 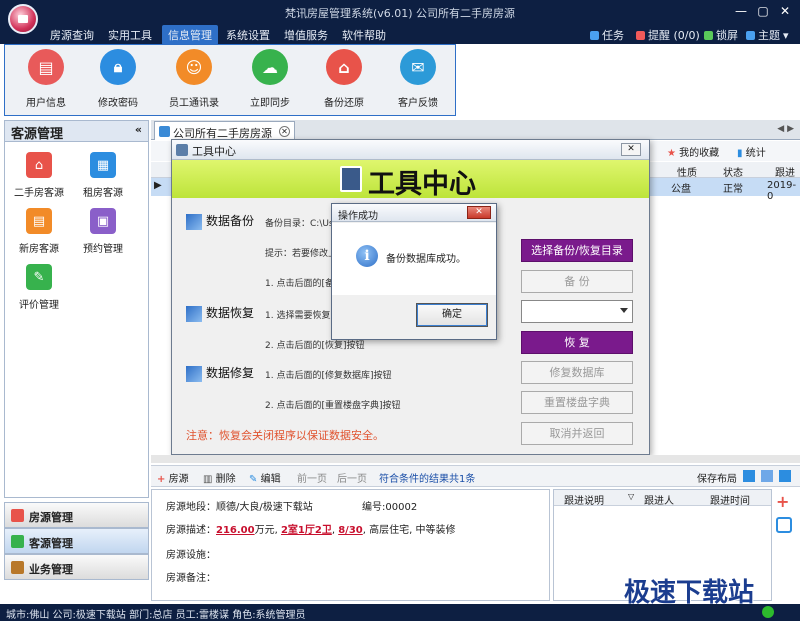 I want to click on success-dialog-body: i 备份数据库成功。, so click(x=414, y=259).